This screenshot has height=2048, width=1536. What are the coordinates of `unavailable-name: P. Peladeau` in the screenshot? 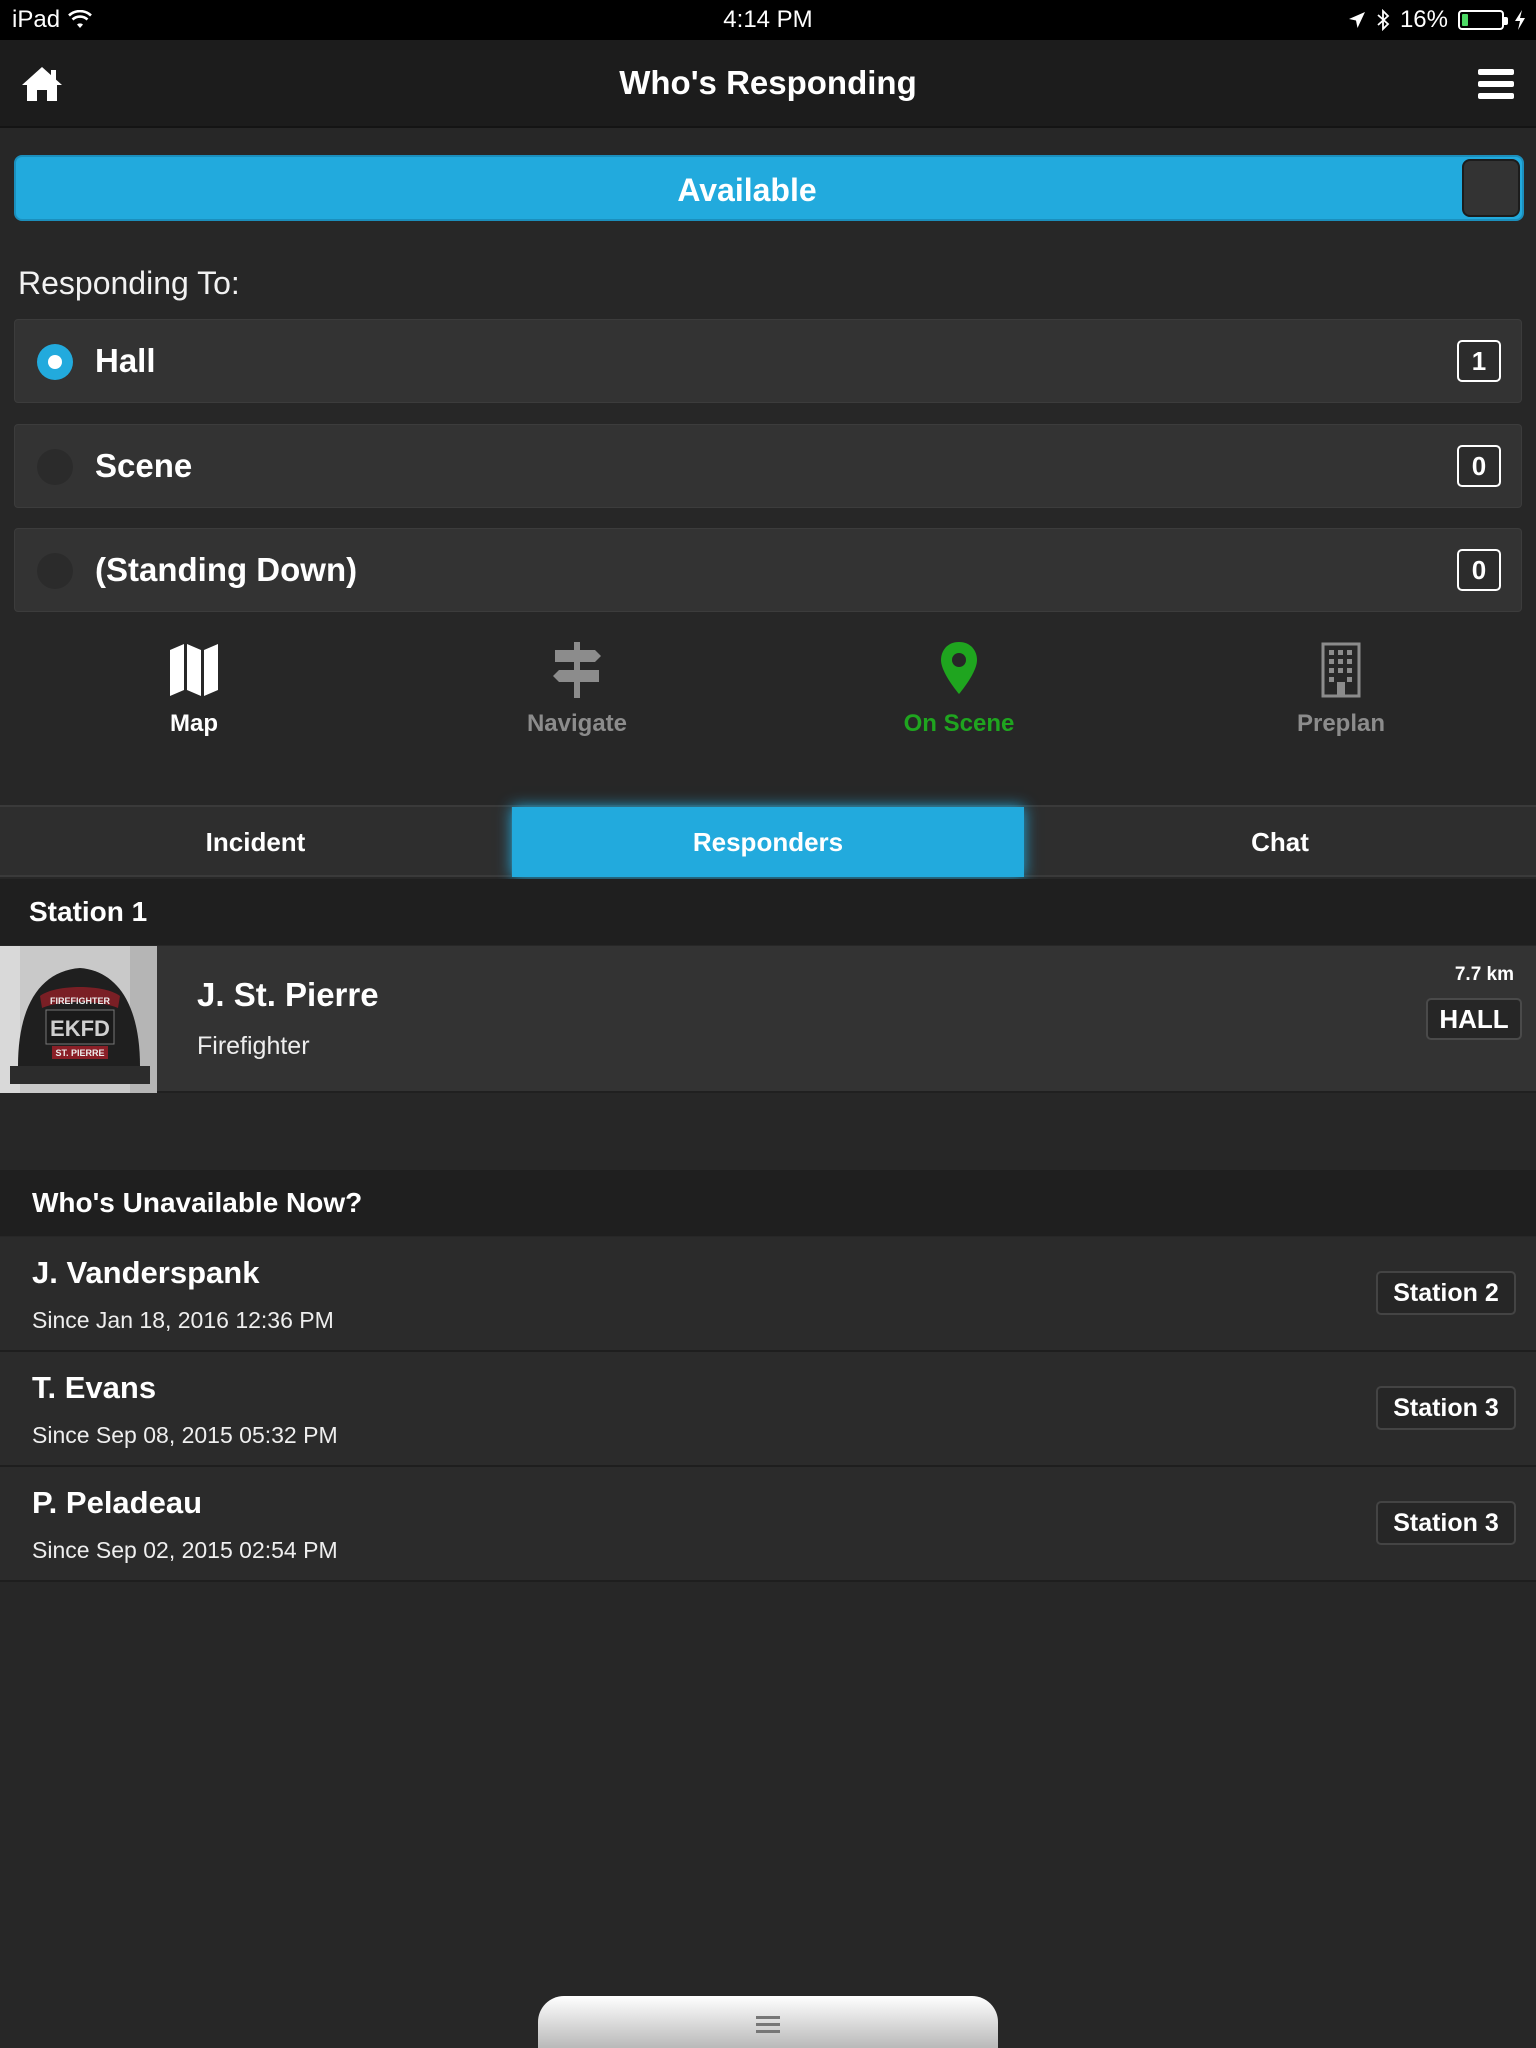 It's located at (117, 1502).